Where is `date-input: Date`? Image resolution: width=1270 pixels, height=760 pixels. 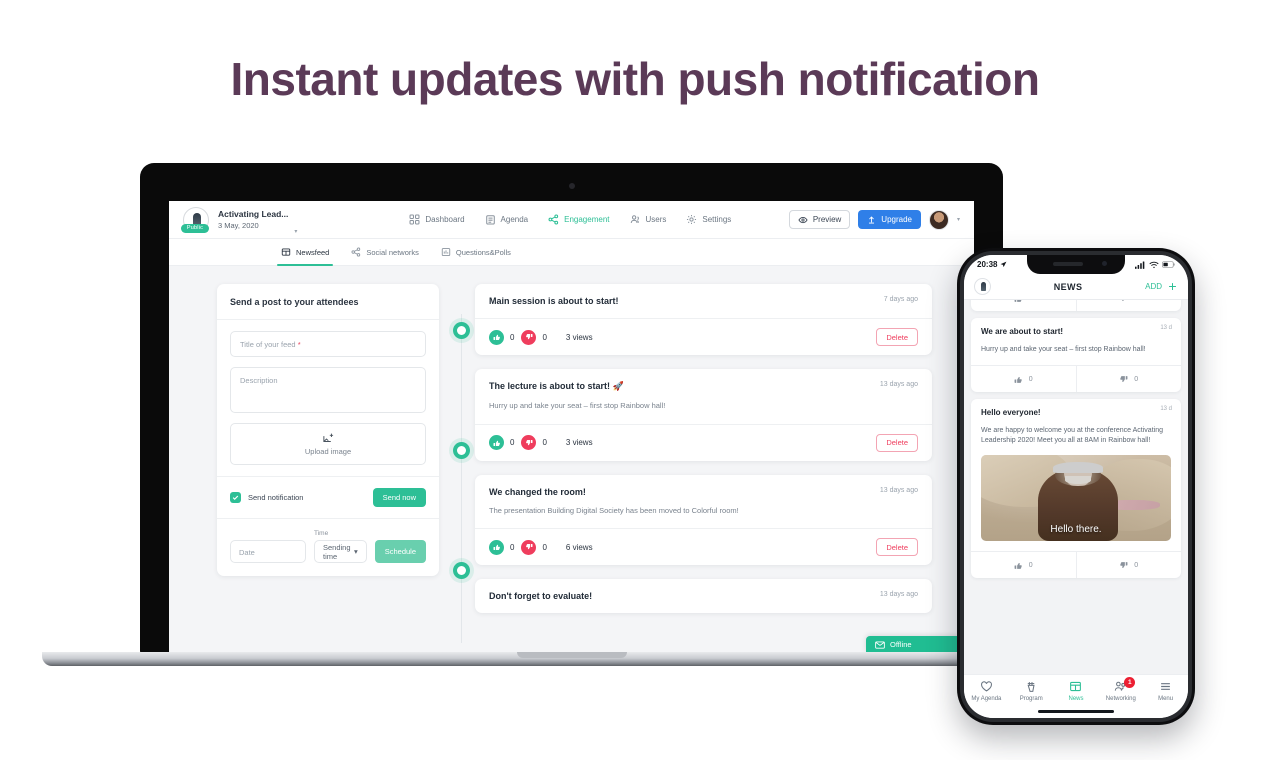
date-input: Date is located at coordinates (268, 551).